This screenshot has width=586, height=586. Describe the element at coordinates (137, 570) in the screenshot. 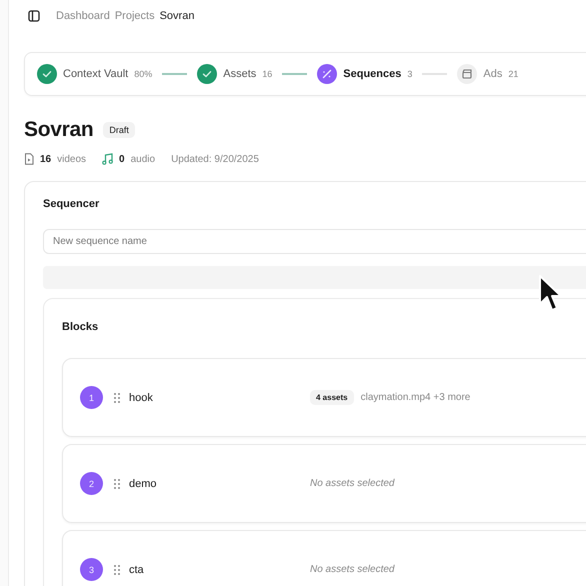

I see `block-name: cta` at that location.